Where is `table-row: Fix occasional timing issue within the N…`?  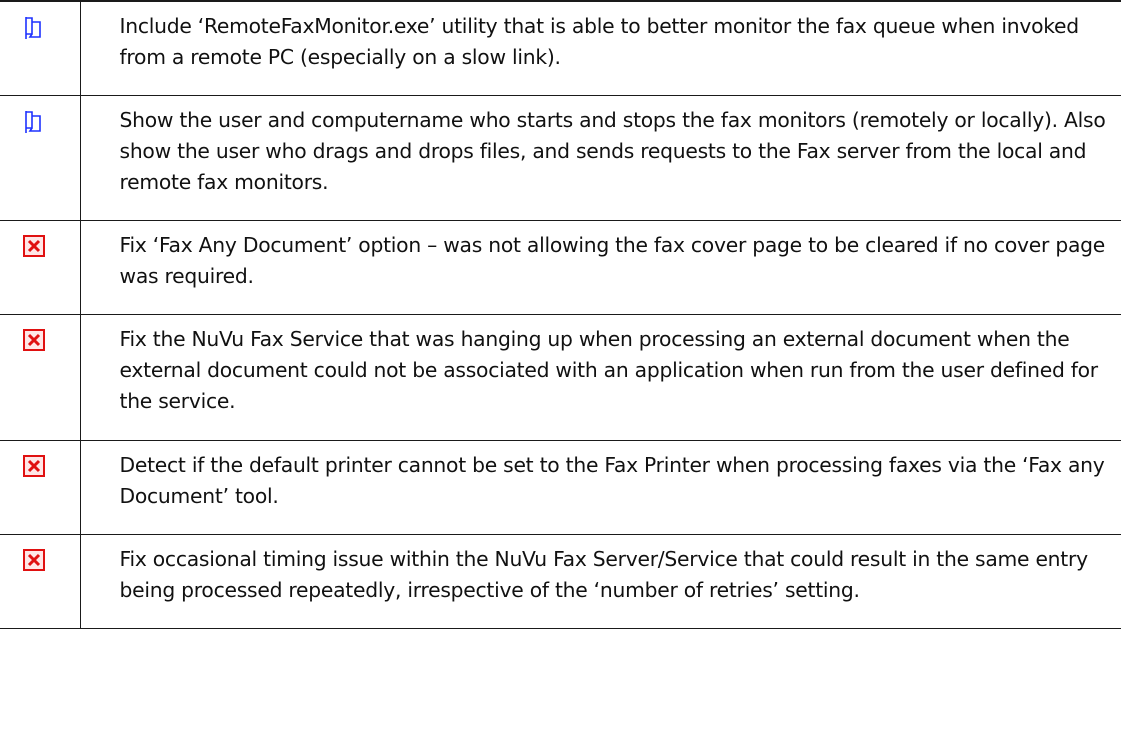 table-row: Fix occasional timing issue within the N… is located at coordinates (560, 581).